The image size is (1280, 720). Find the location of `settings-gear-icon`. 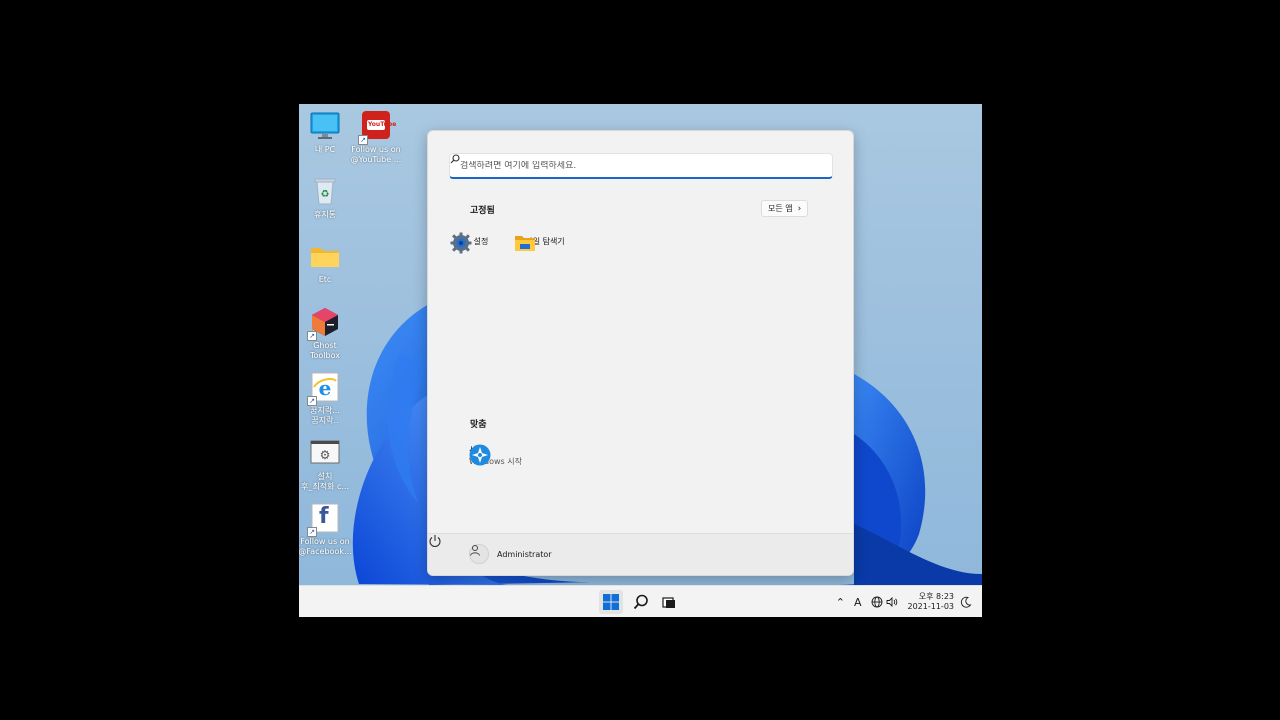

settings-gear-icon is located at coordinates (461, 243).